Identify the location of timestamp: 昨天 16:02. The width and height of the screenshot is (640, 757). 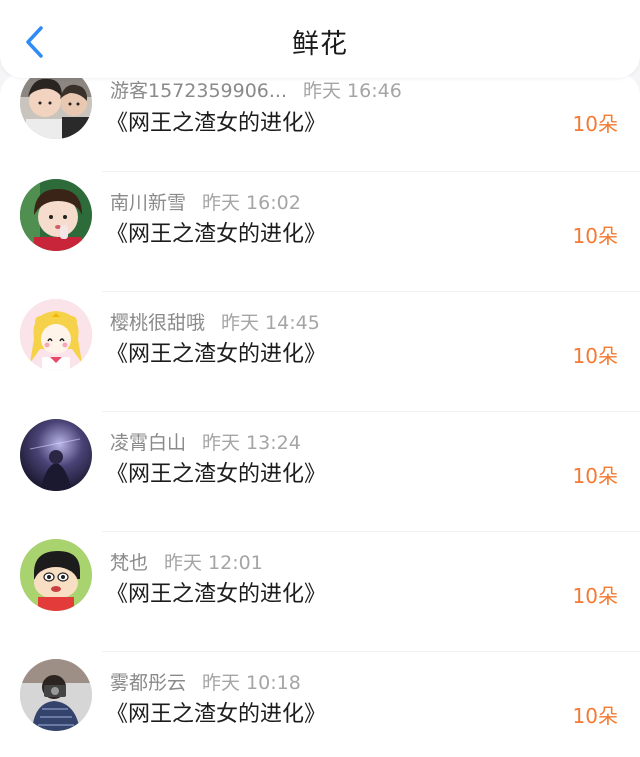
(251, 203).